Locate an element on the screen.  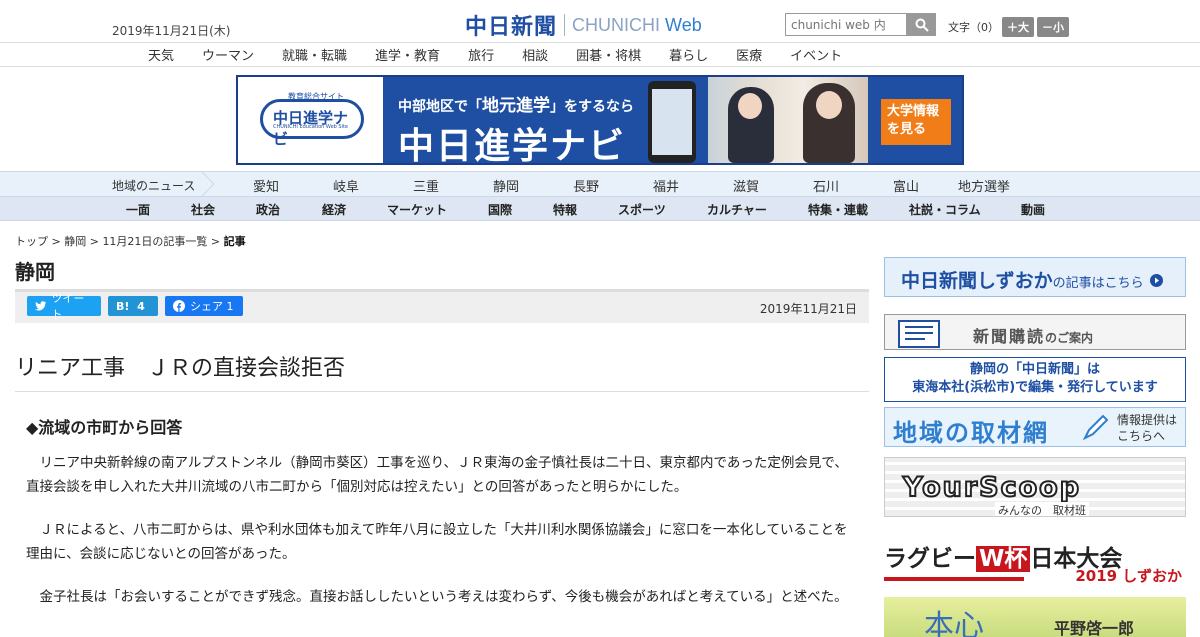
banner-logo: 中日進学ナビ CHUNICHI Education Web Site is located at coordinates (312, 123).